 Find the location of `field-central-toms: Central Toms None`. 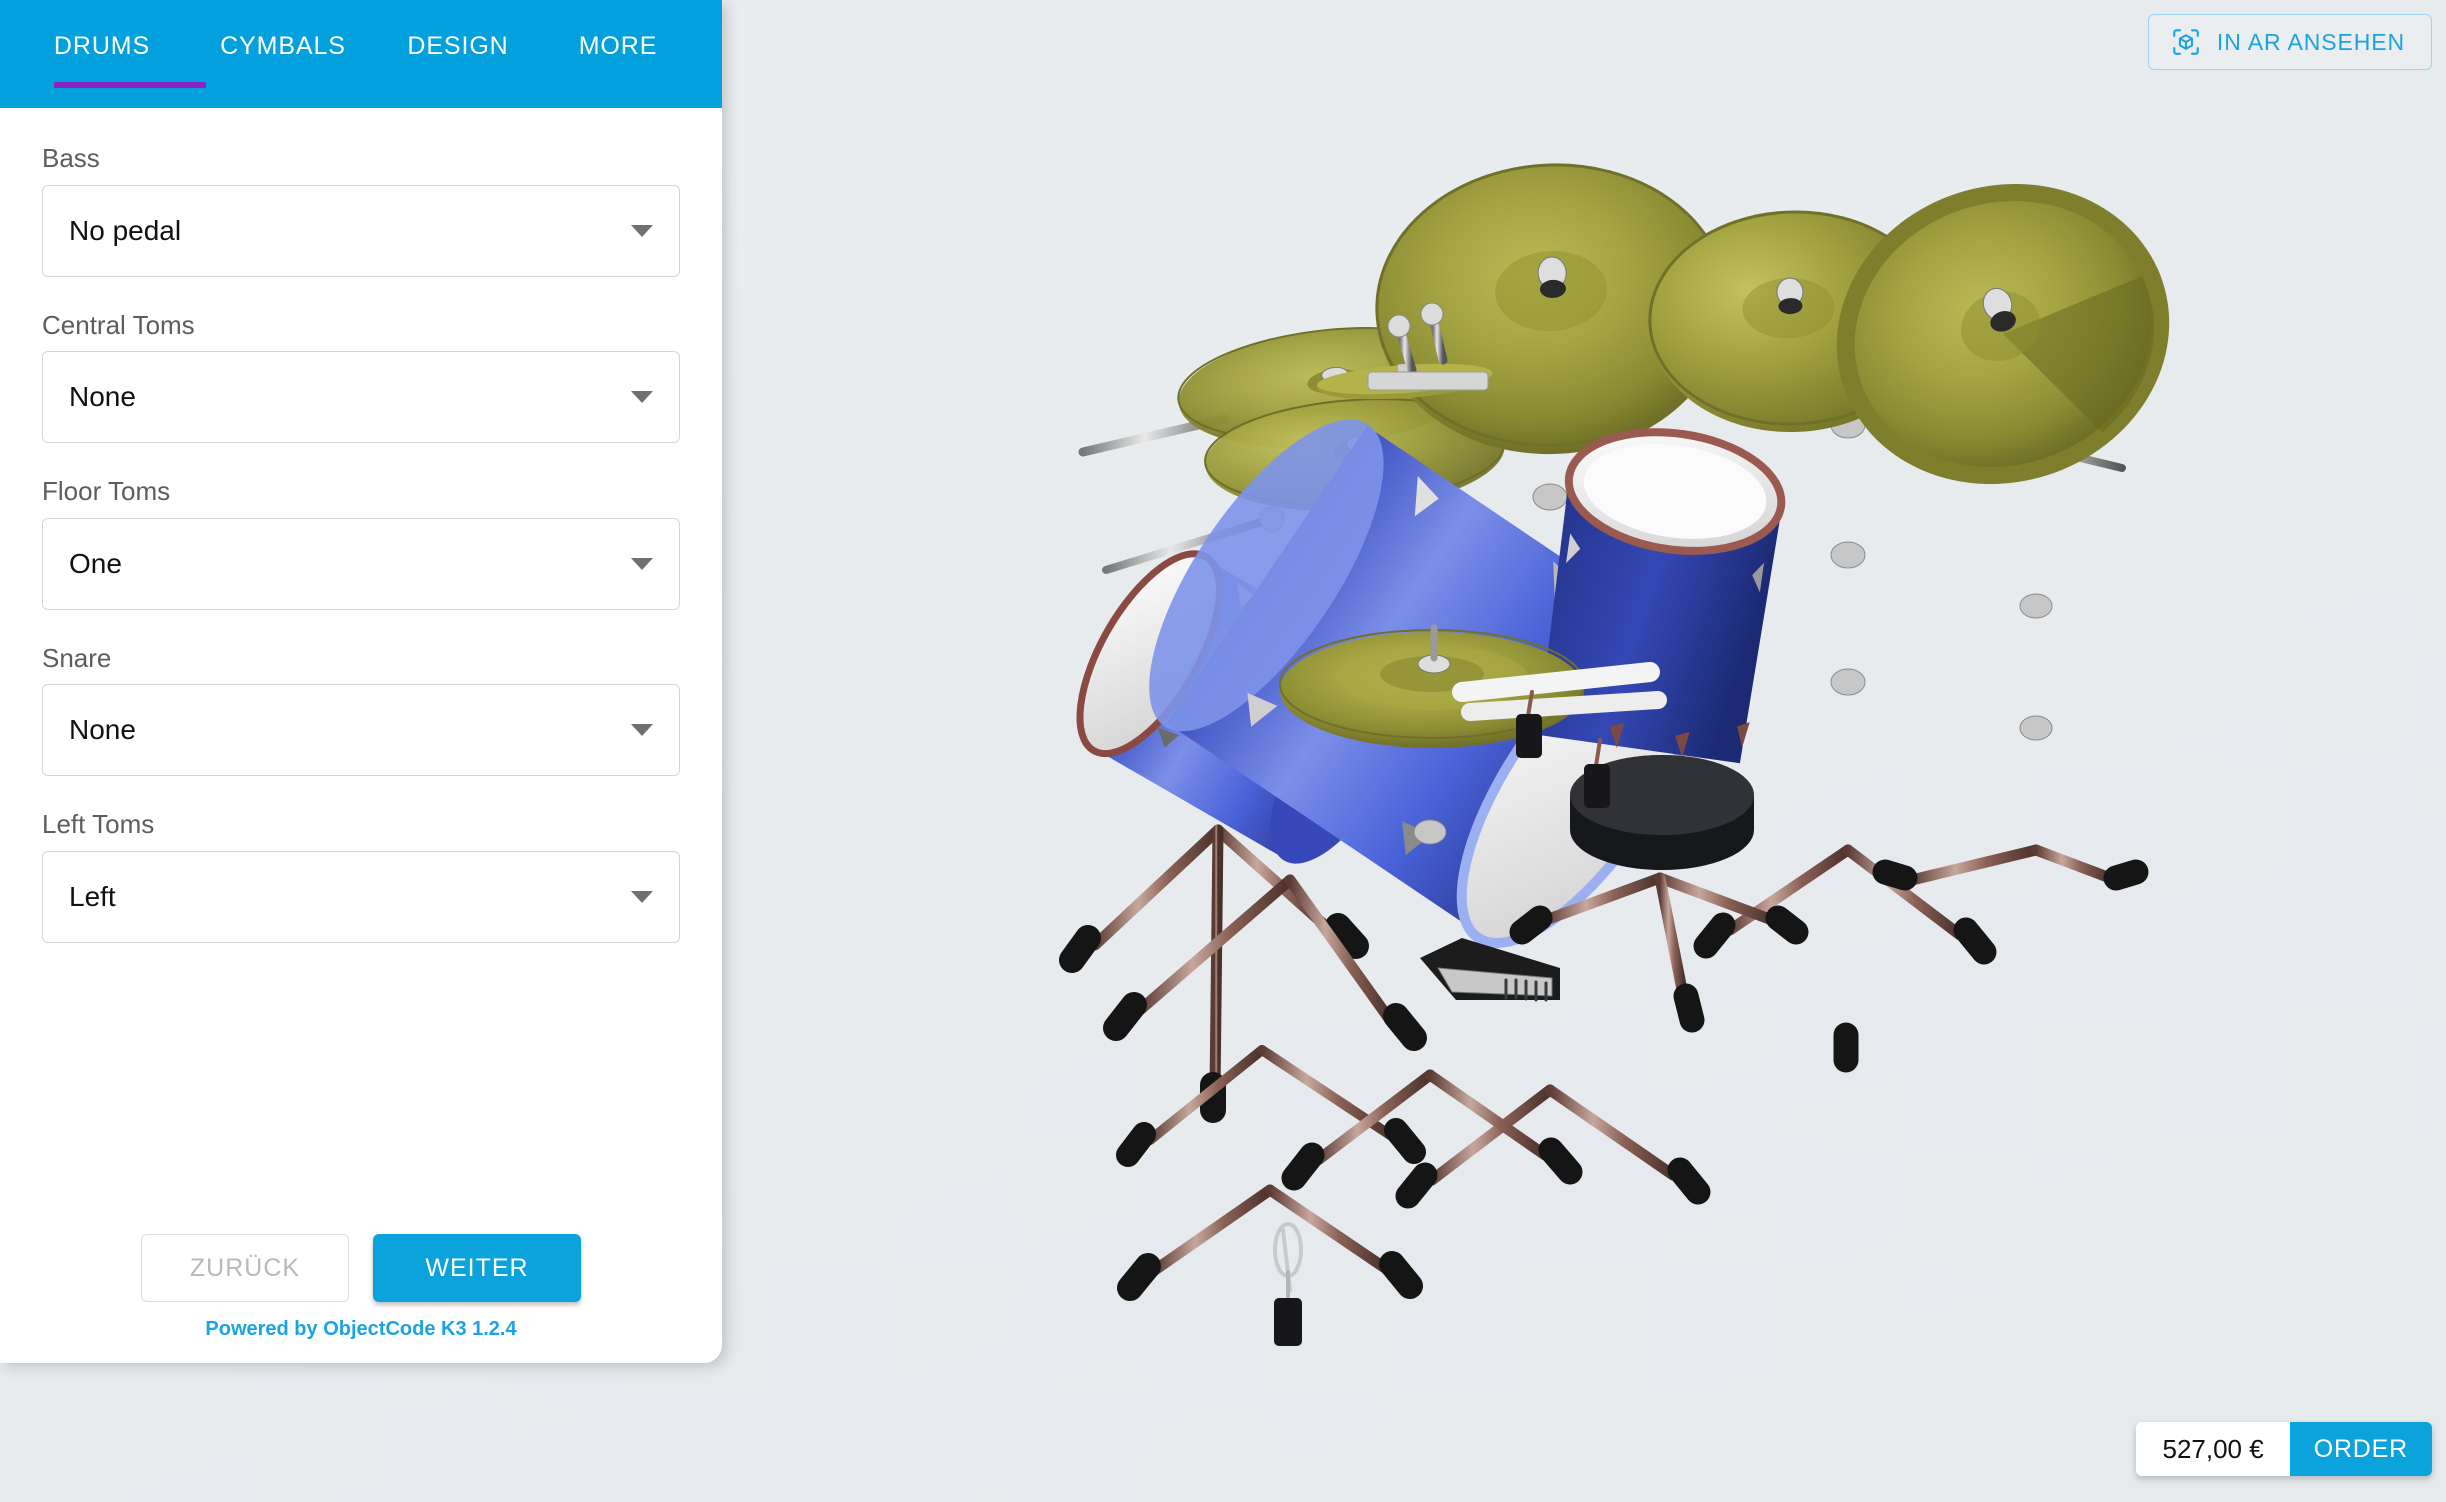

field-central-toms: Central Toms None is located at coordinates (361, 376).